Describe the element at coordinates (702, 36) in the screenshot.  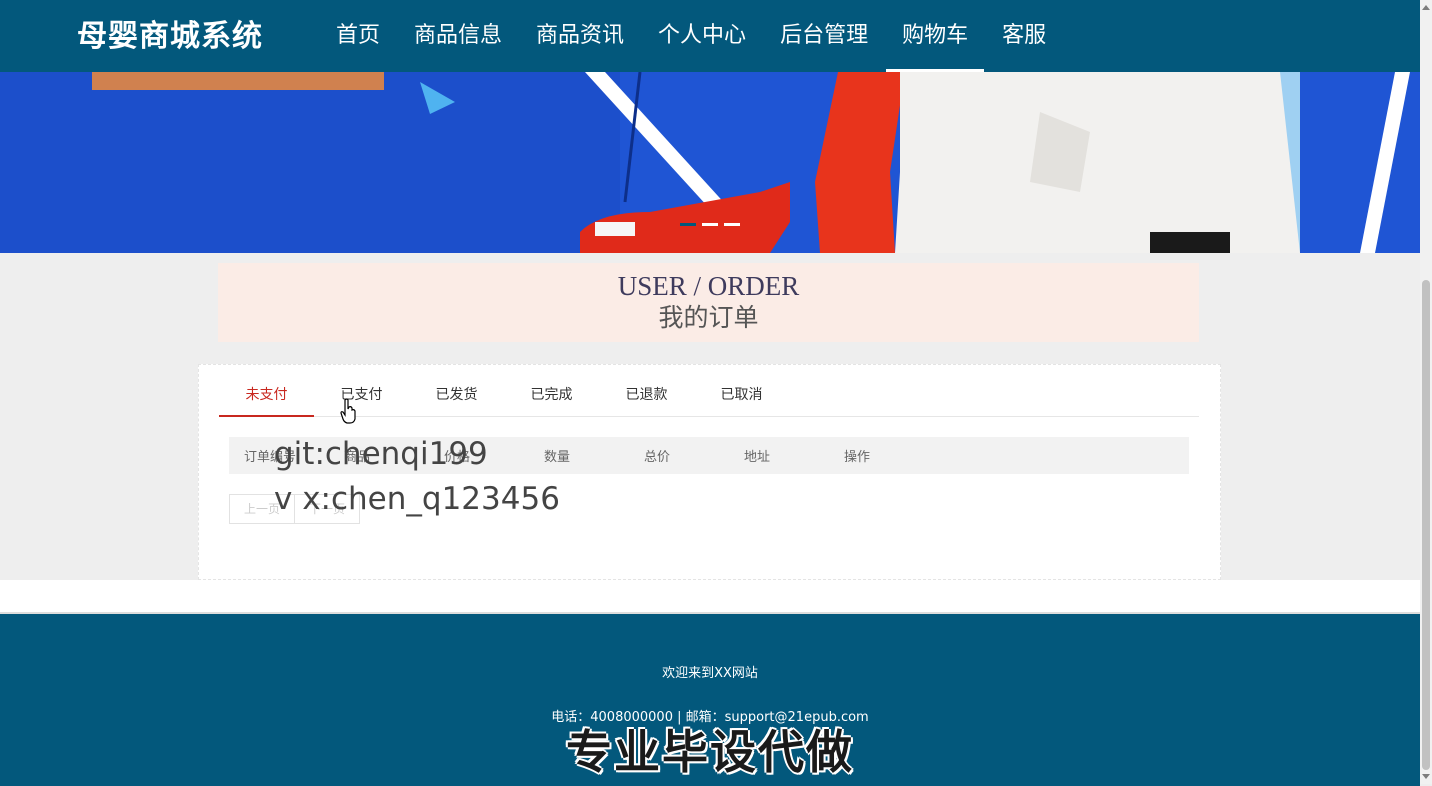
I see `nav-profile: 个人中心` at that location.